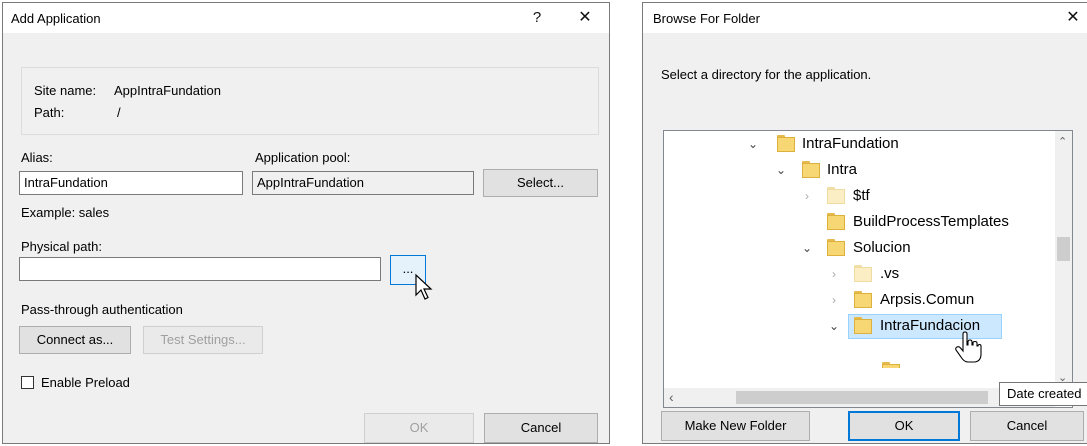  I want to click on browse-ok-button: OK, so click(904, 426).